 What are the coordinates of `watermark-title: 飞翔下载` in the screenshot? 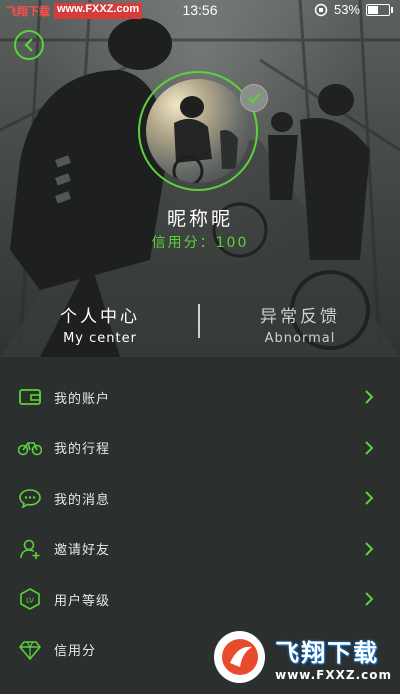 It's located at (327, 652).